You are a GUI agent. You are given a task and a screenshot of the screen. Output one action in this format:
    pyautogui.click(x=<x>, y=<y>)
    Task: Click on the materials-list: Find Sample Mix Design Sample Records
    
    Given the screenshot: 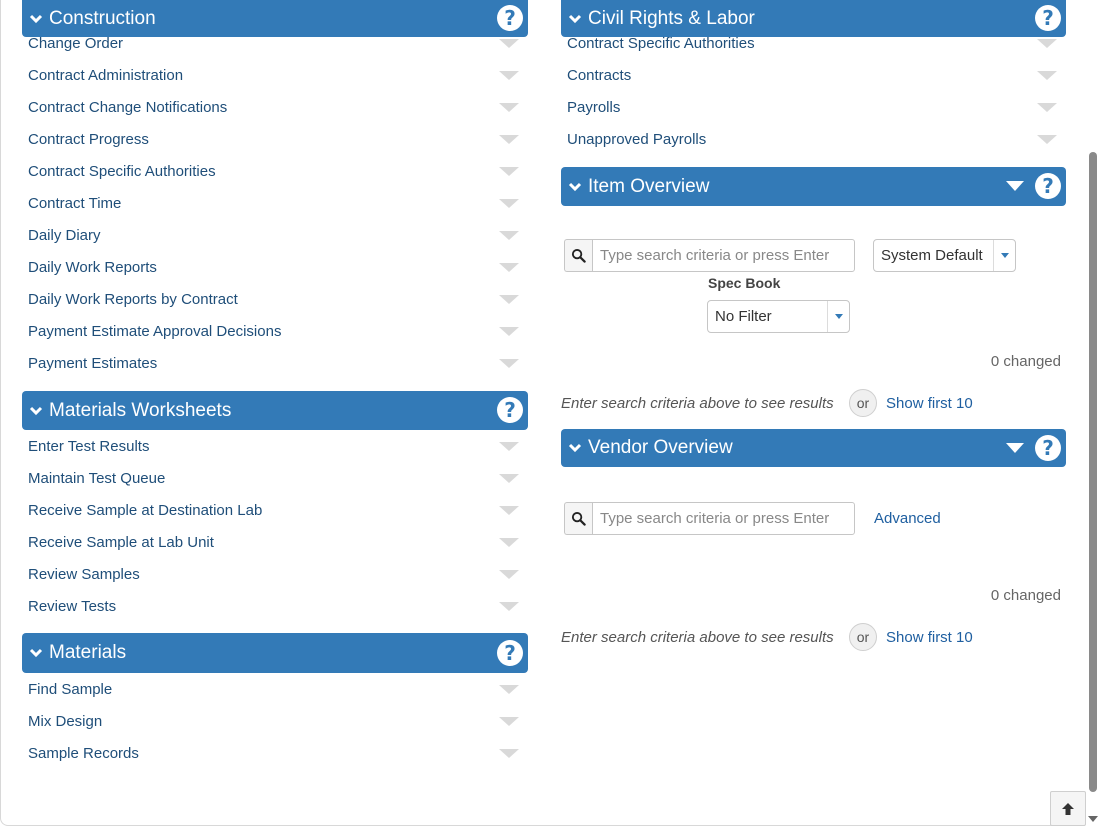 What is the action you would take?
    pyautogui.click(x=275, y=721)
    